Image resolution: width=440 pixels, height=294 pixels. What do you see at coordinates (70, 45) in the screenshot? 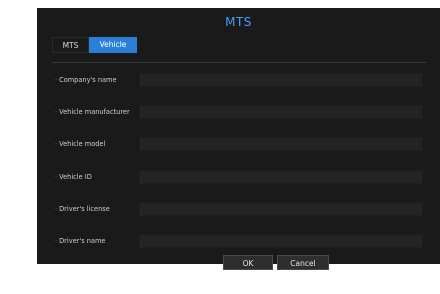
I see `tab-mts: MTS` at bounding box center [70, 45].